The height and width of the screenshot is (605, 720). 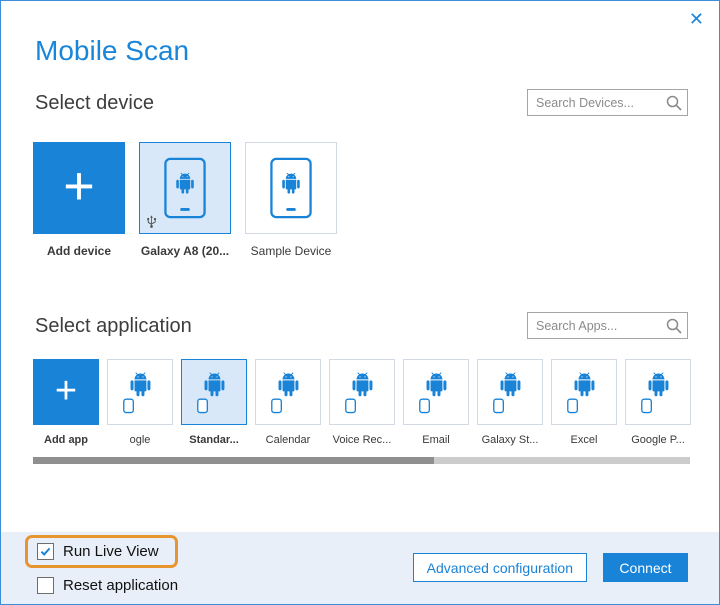 What do you see at coordinates (584, 440) in the screenshot?
I see `tile-label: Excel` at bounding box center [584, 440].